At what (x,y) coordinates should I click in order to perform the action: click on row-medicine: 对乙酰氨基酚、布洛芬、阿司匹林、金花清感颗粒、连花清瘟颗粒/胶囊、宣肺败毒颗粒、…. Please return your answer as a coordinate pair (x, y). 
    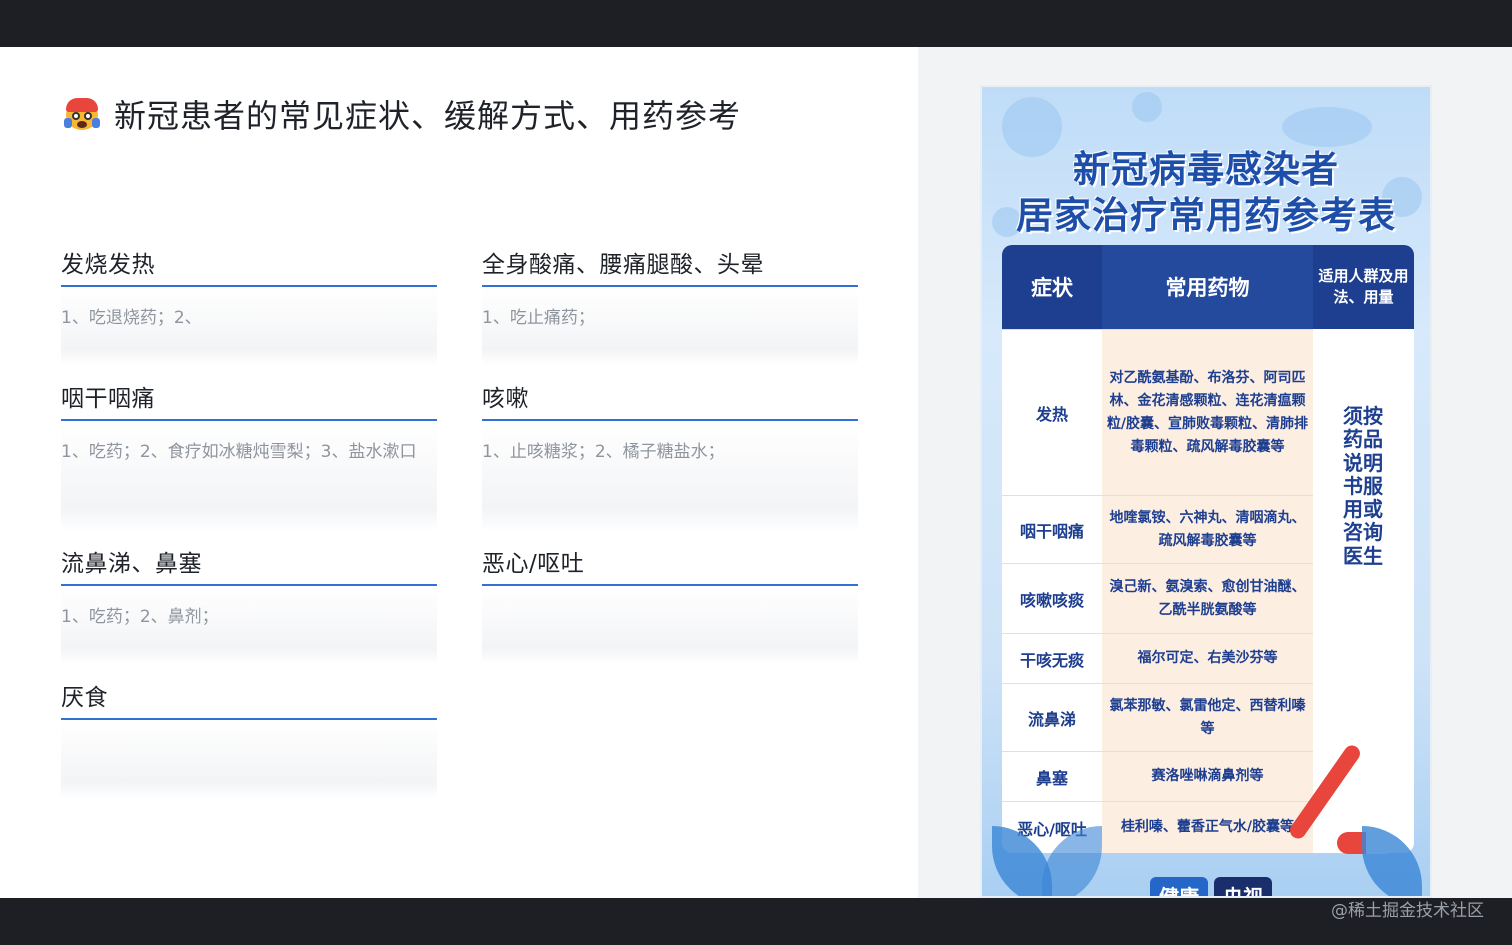
    Looking at the image, I should click on (1207, 412).